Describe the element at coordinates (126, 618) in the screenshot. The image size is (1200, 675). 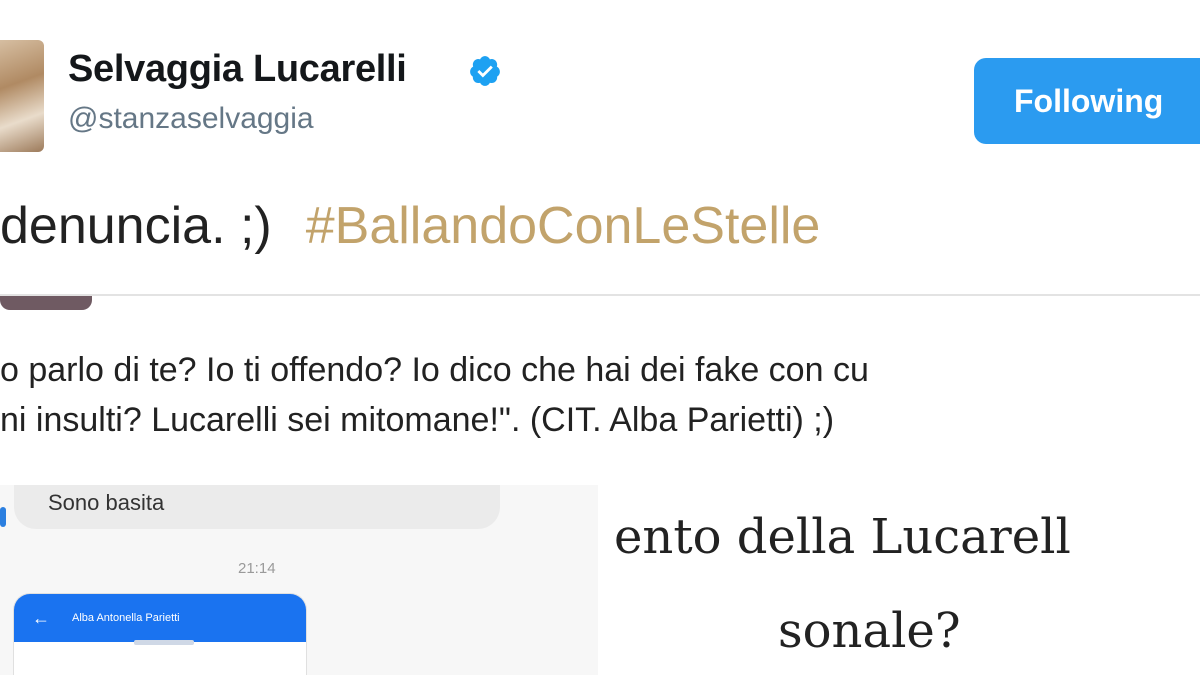
I see `chat-contact-name: Alba Antonella Parietti` at that location.